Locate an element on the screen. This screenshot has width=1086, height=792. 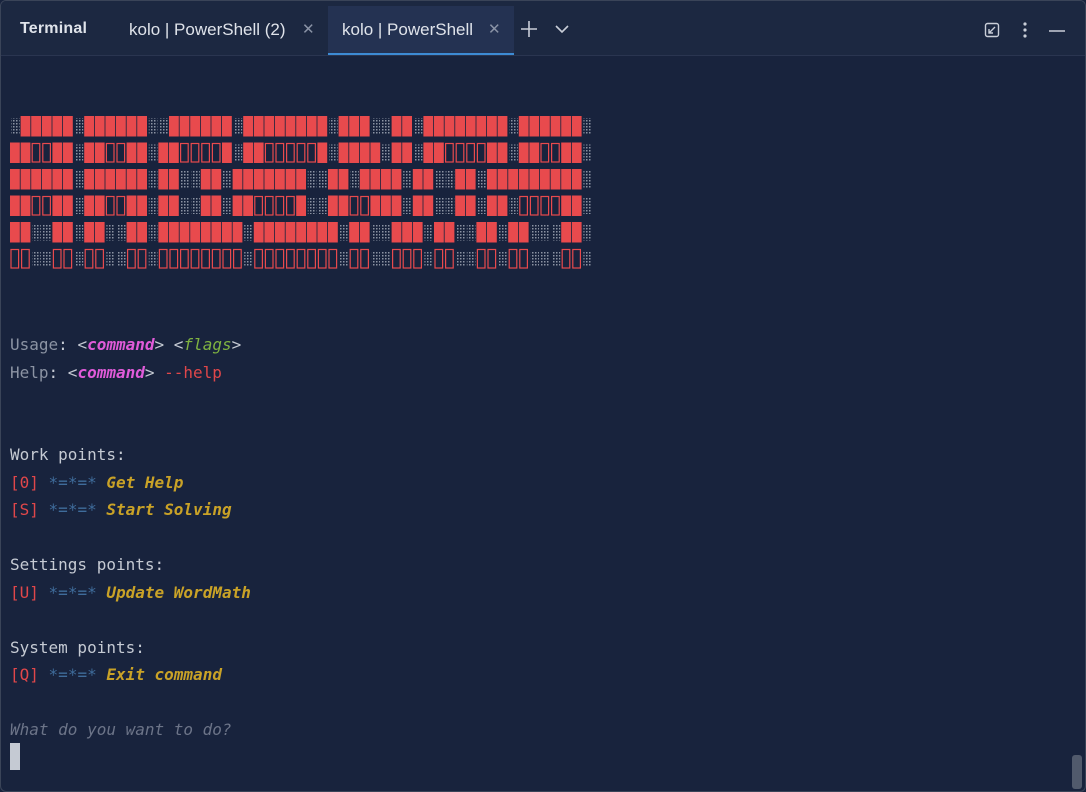
tab-powershell: kolo | PowerShell ✕ is located at coordinates (421, 30).